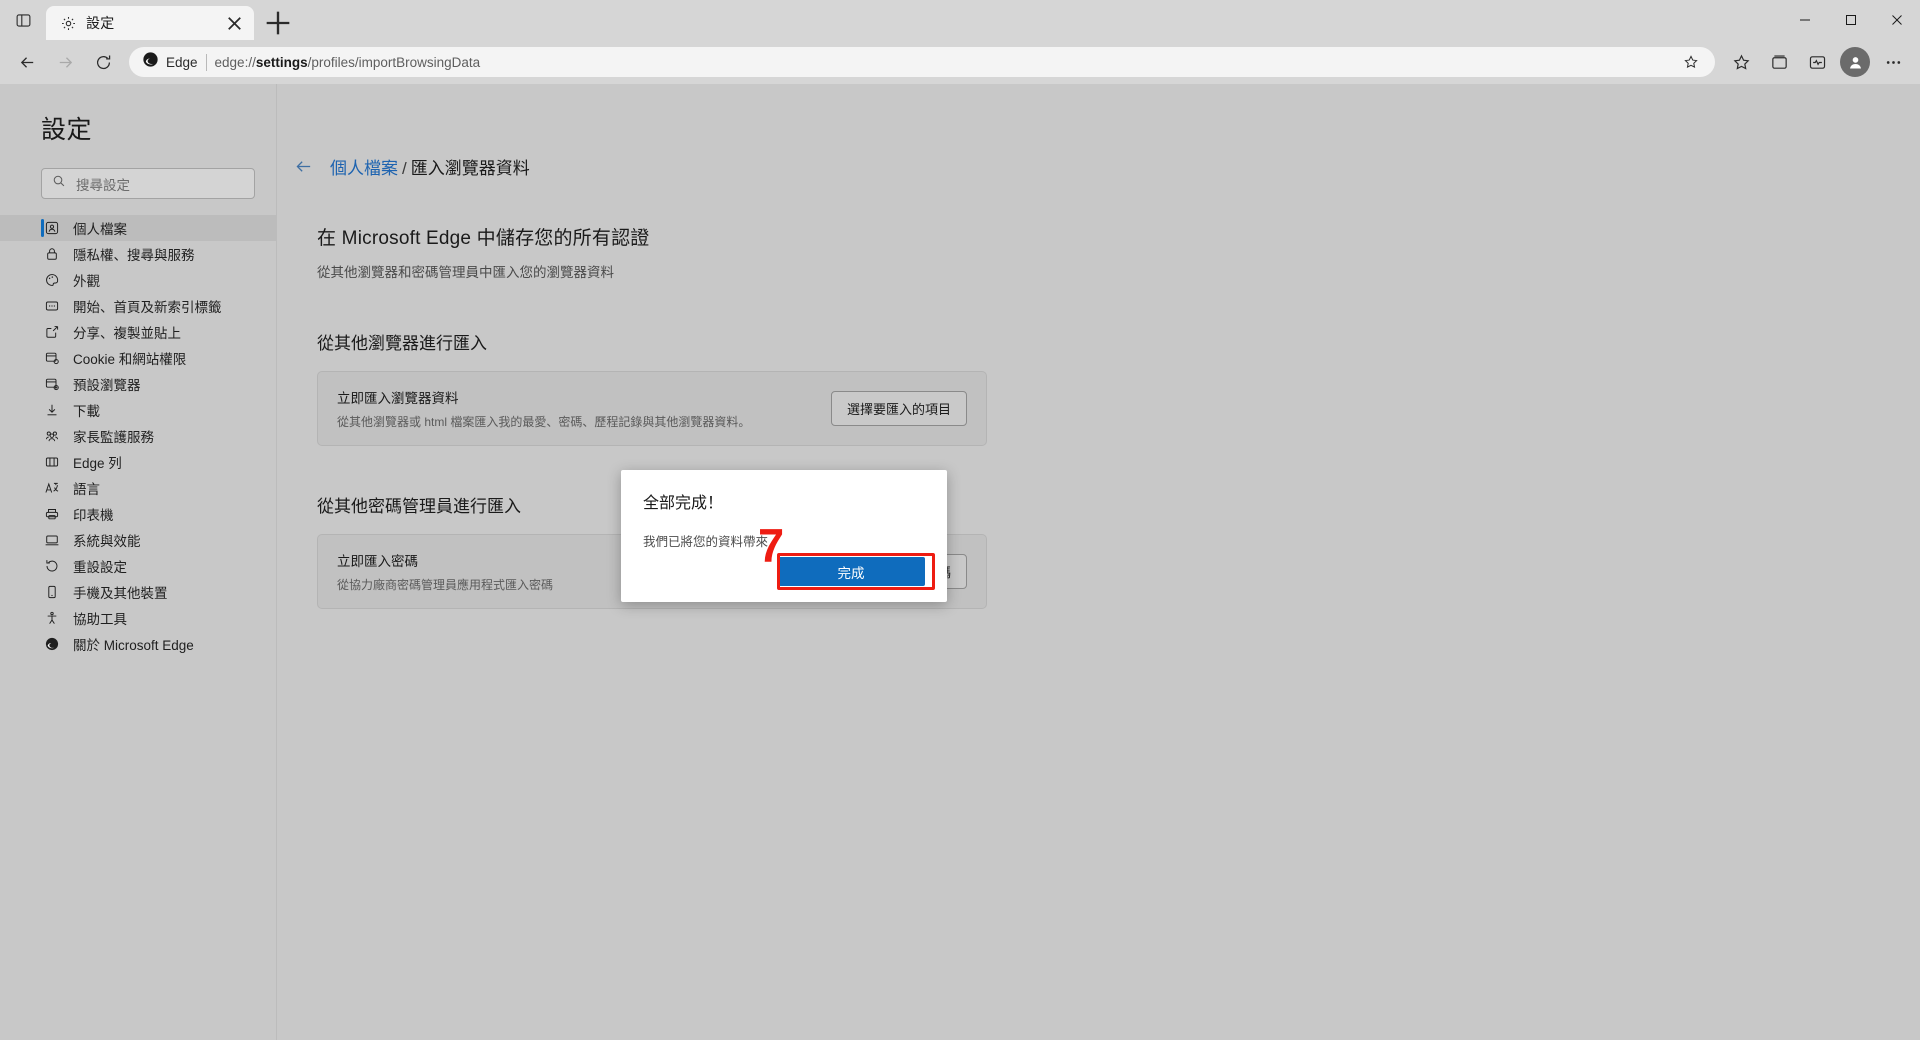  What do you see at coordinates (100, 23) in the screenshot?
I see `tab-title: 設定` at bounding box center [100, 23].